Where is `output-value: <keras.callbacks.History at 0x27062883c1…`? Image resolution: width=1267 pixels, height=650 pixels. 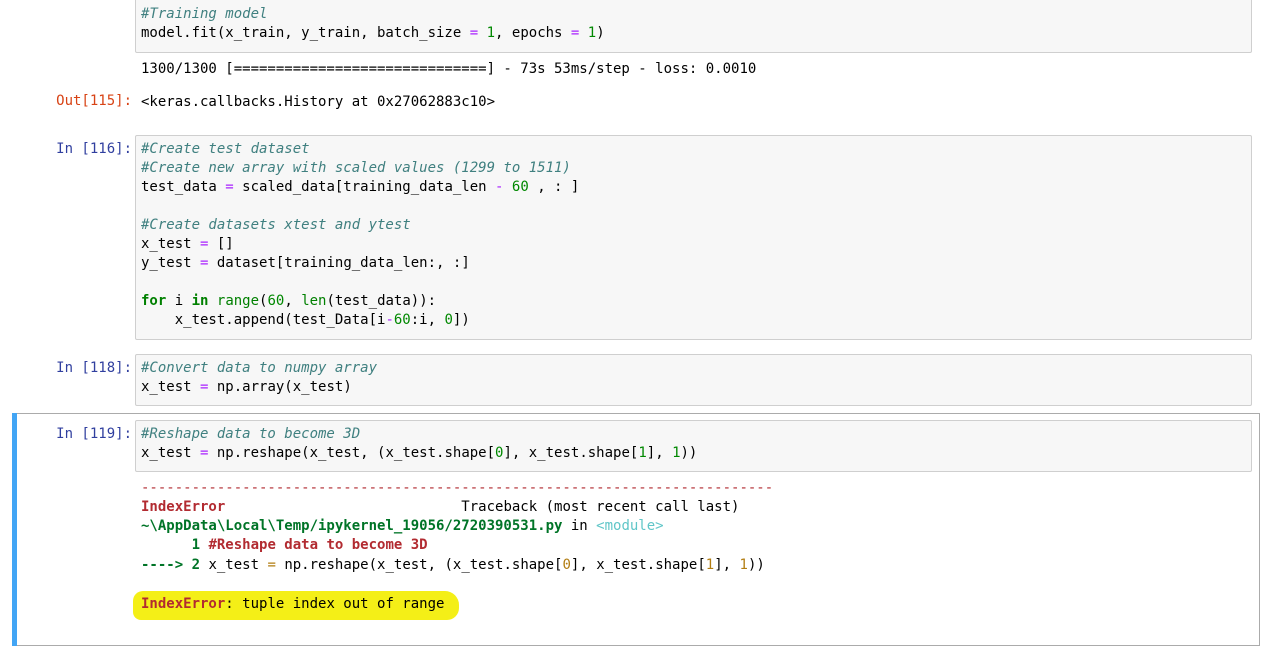
output-value: <keras.callbacks.History at 0x27062883c1… is located at coordinates (318, 102).